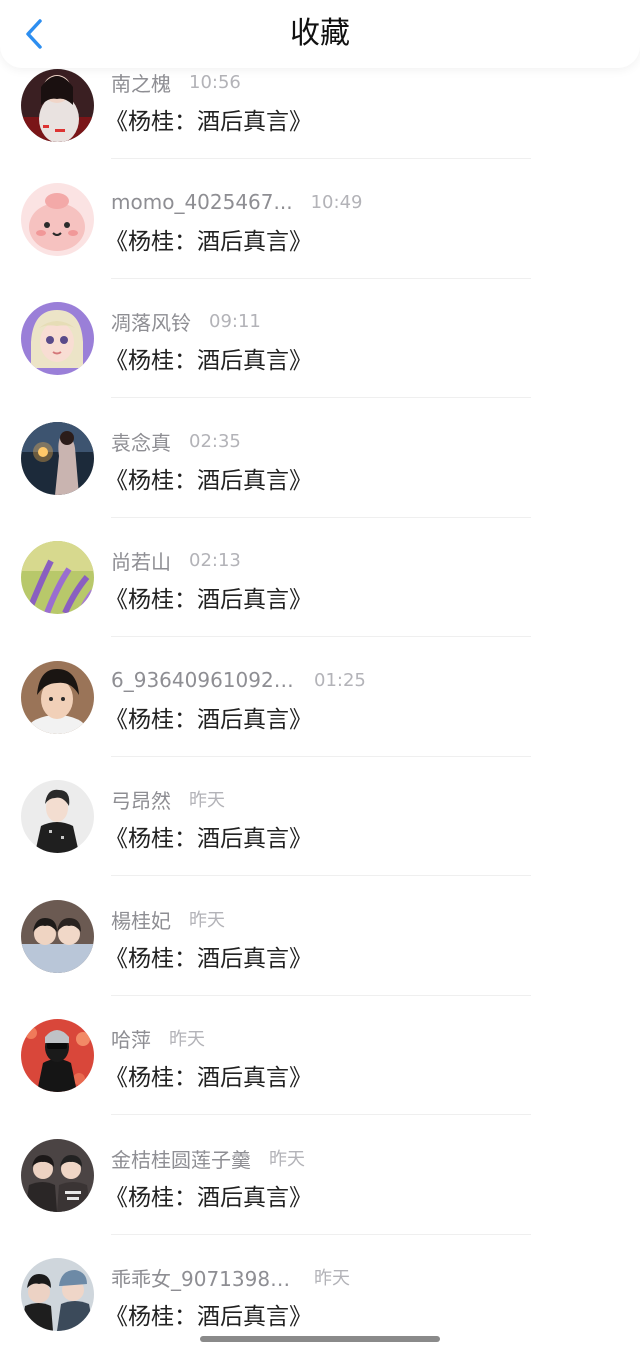  Describe the element at coordinates (57, 936) in the screenshot. I see `two-people-avatar` at that location.